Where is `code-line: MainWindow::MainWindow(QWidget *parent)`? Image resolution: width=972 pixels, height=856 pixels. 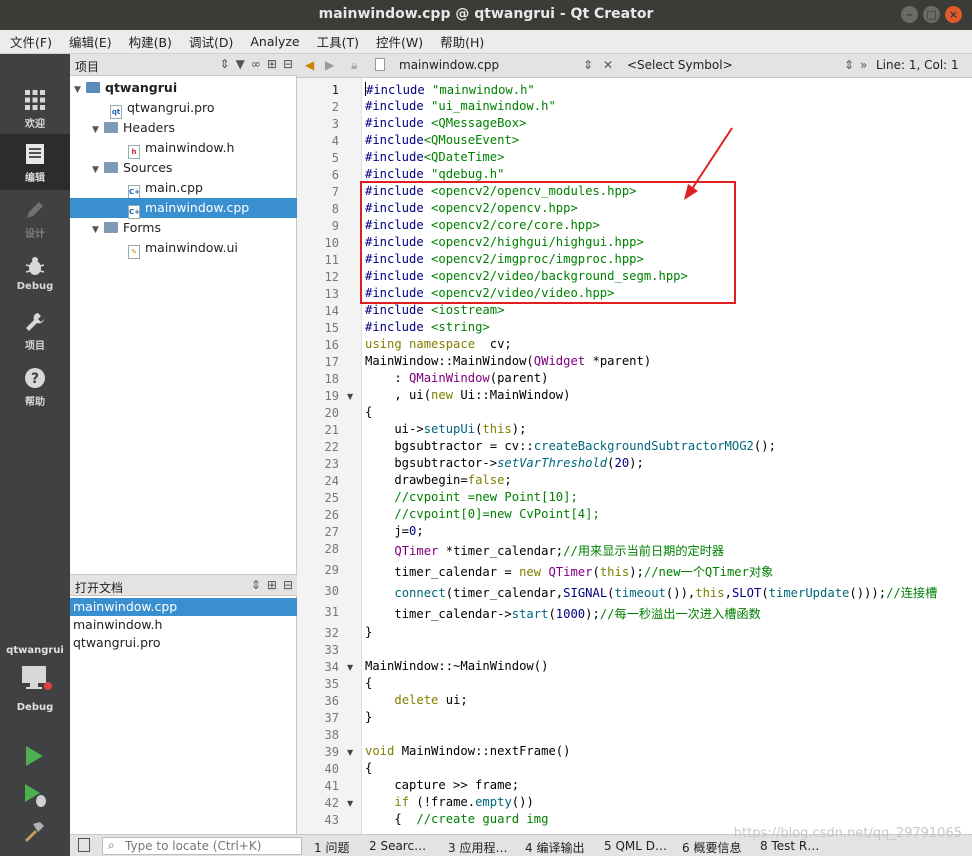
code-line: MainWindow::MainWindow(QWidget *parent) is located at coordinates (508, 361).